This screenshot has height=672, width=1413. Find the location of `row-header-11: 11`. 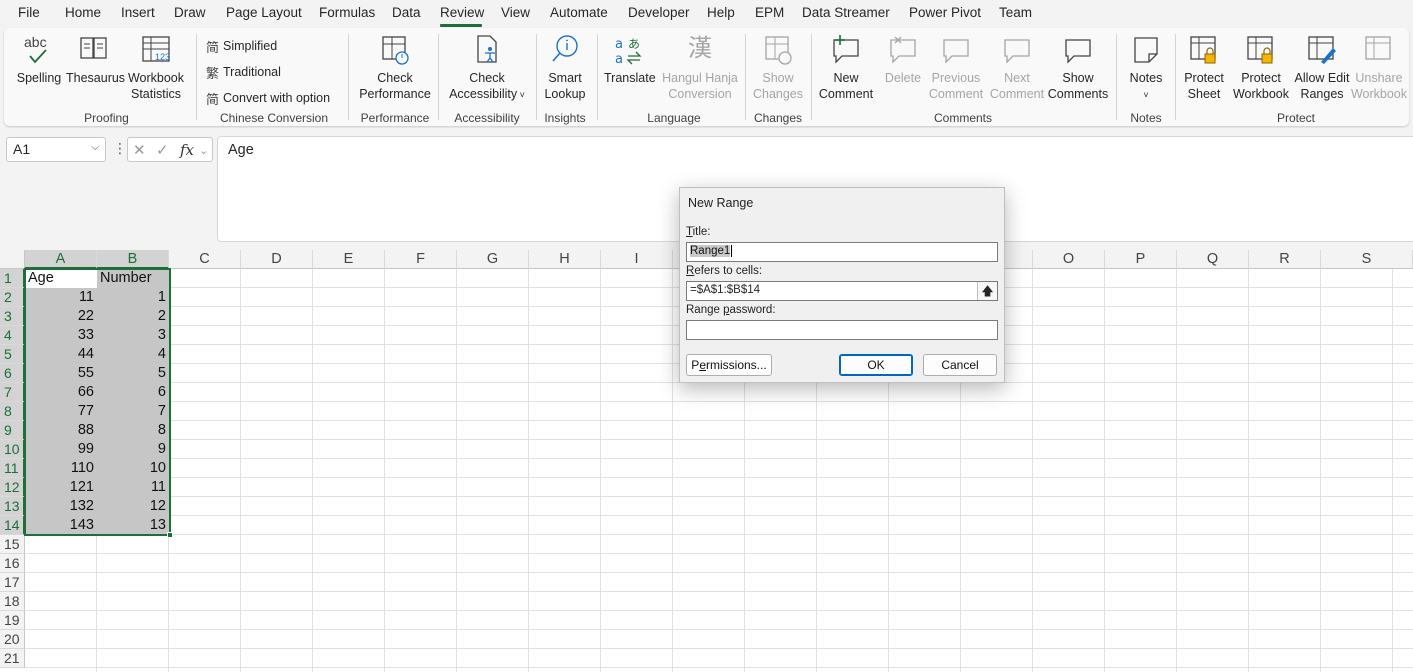

row-header-11: 11 is located at coordinates (12, 468).